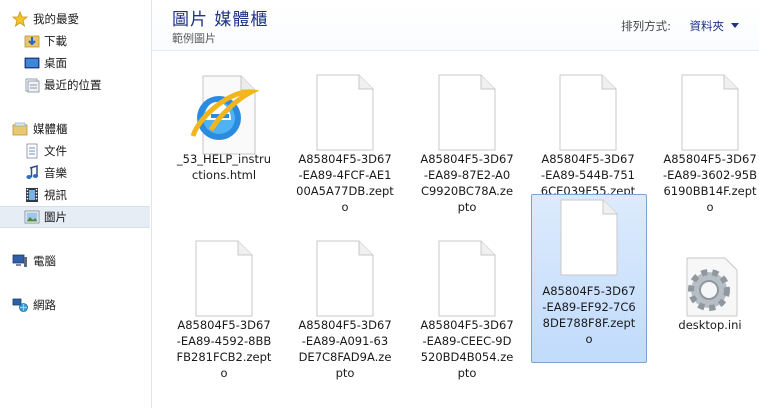 This screenshot has height=408, width=759. Describe the element at coordinates (55, 41) in the screenshot. I see `nav-item-label: 下載` at that location.